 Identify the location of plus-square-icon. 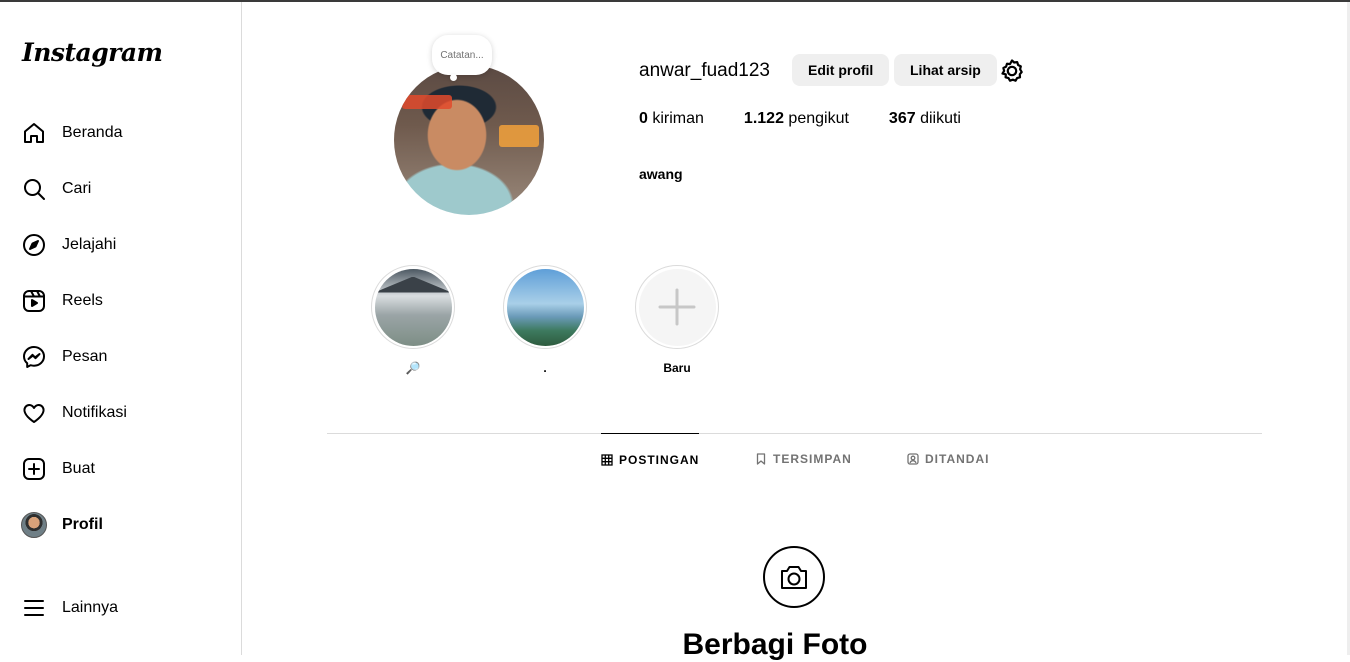
(34, 469).